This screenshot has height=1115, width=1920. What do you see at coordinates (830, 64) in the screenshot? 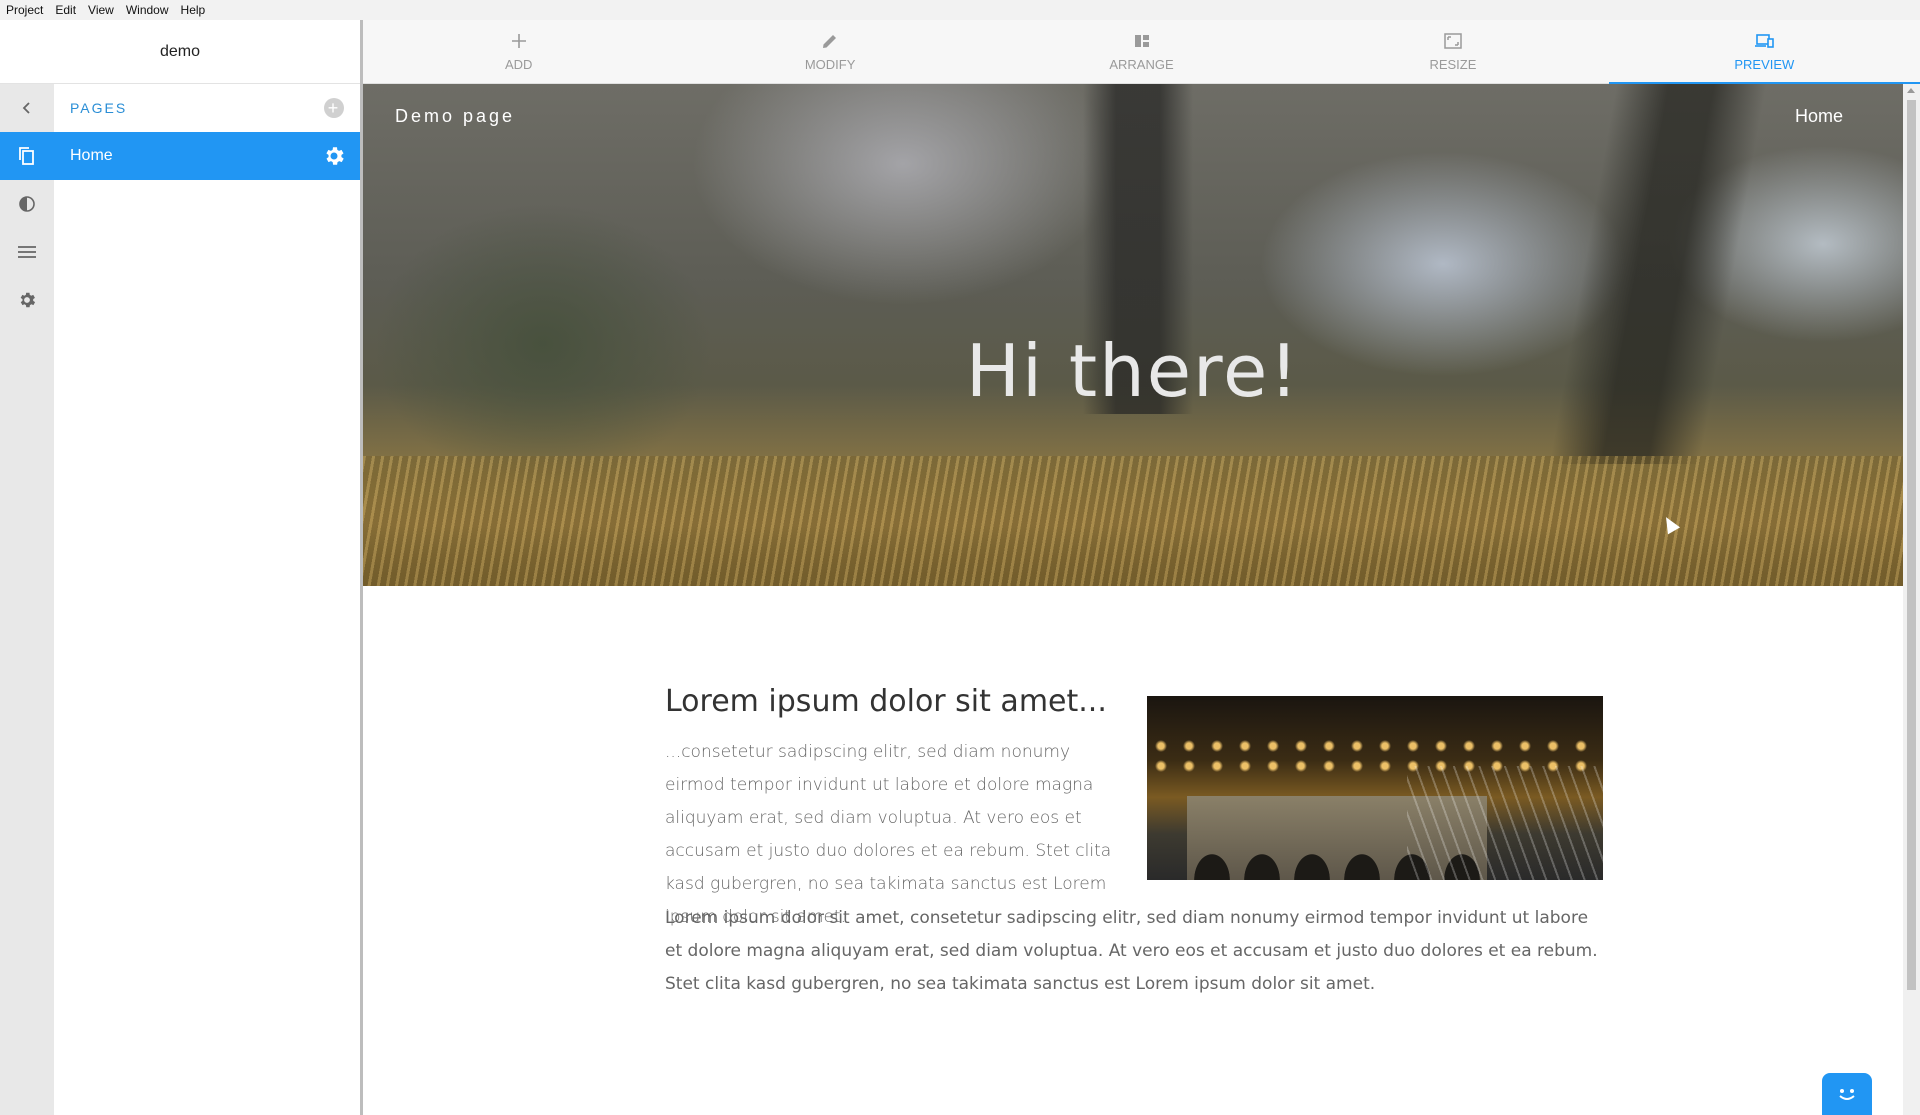
I see `tool-modify-label: MODIFY` at bounding box center [830, 64].